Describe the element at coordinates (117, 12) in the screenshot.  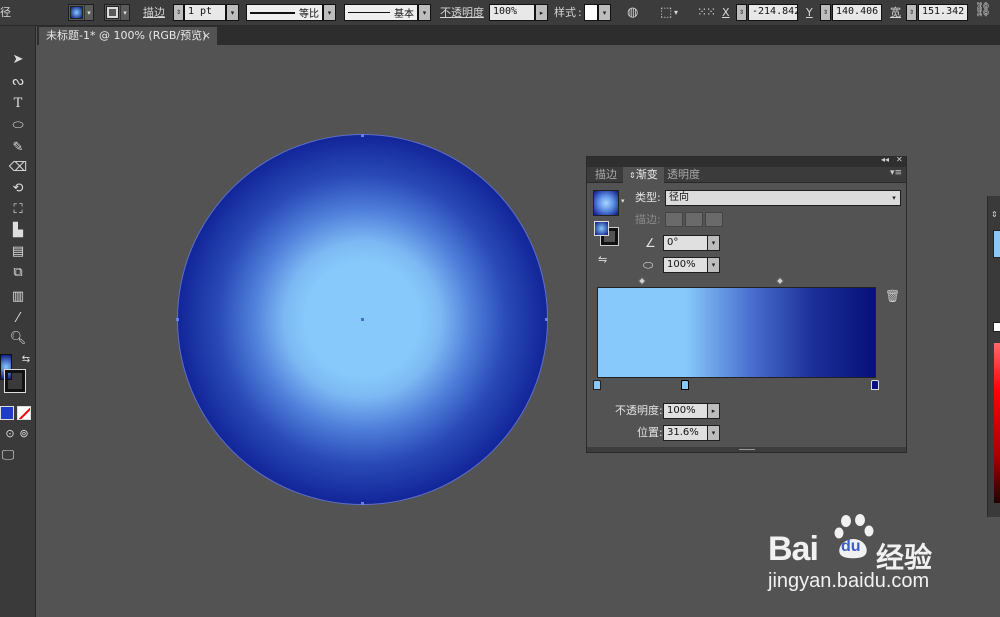
I see `stroke-swatch-button: ▾` at that location.